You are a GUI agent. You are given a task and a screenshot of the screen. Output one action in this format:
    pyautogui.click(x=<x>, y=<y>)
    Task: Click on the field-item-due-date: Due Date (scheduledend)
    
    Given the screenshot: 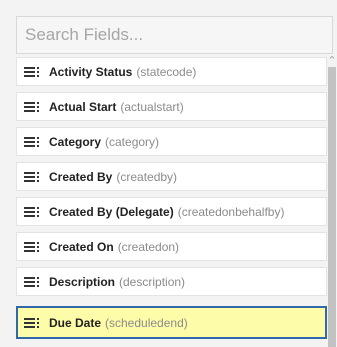 What is the action you would take?
    pyautogui.click(x=171, y=322)
    